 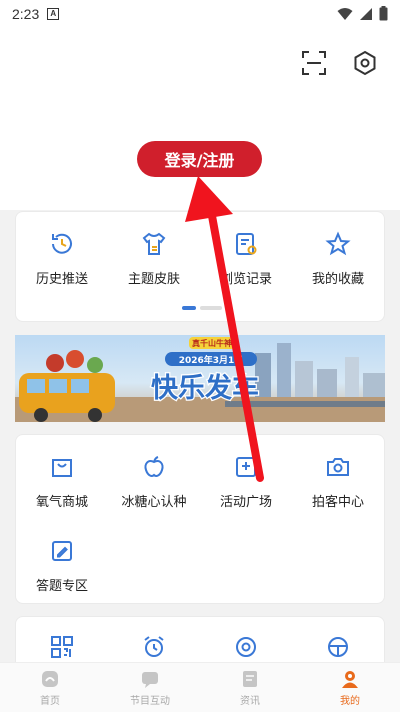 What do you see at coordinates (53, 14) in the screenshot?
I see `notification-app-icon: A` at bounding box center [53, 14].